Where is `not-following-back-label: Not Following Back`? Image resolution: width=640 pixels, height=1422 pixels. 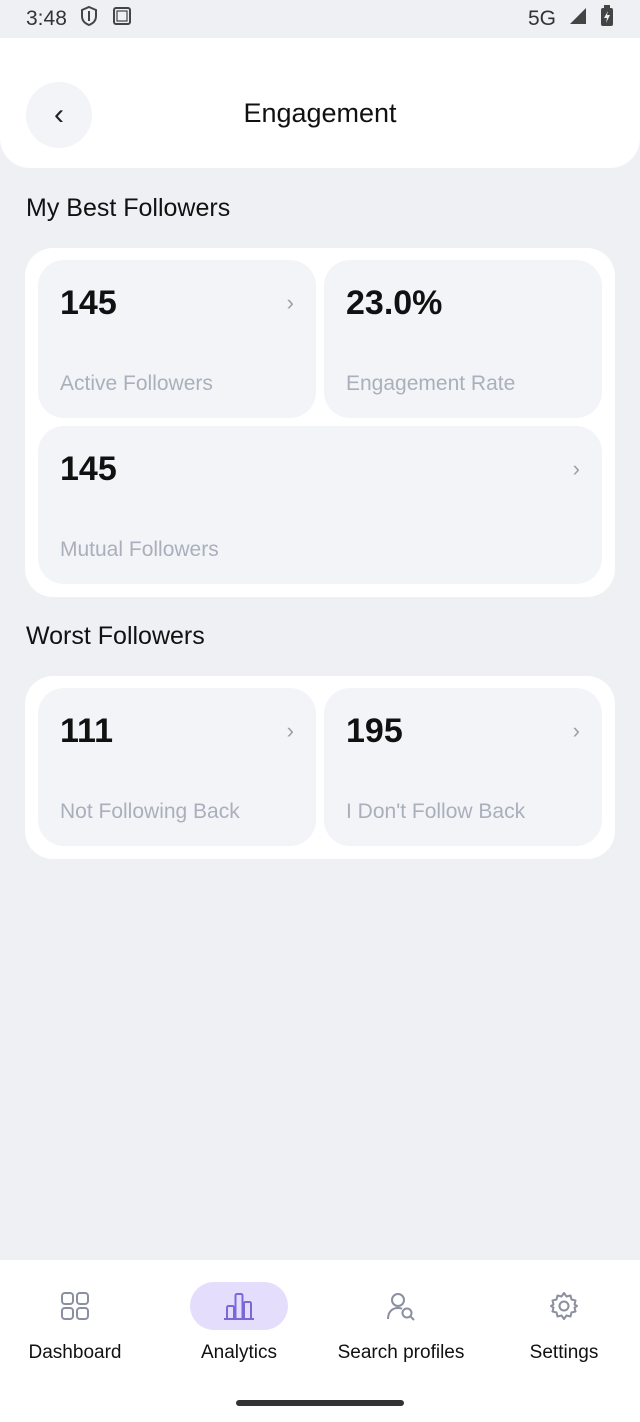 not-following-back-label: Not Following Back is located at coordinates (150, 811).